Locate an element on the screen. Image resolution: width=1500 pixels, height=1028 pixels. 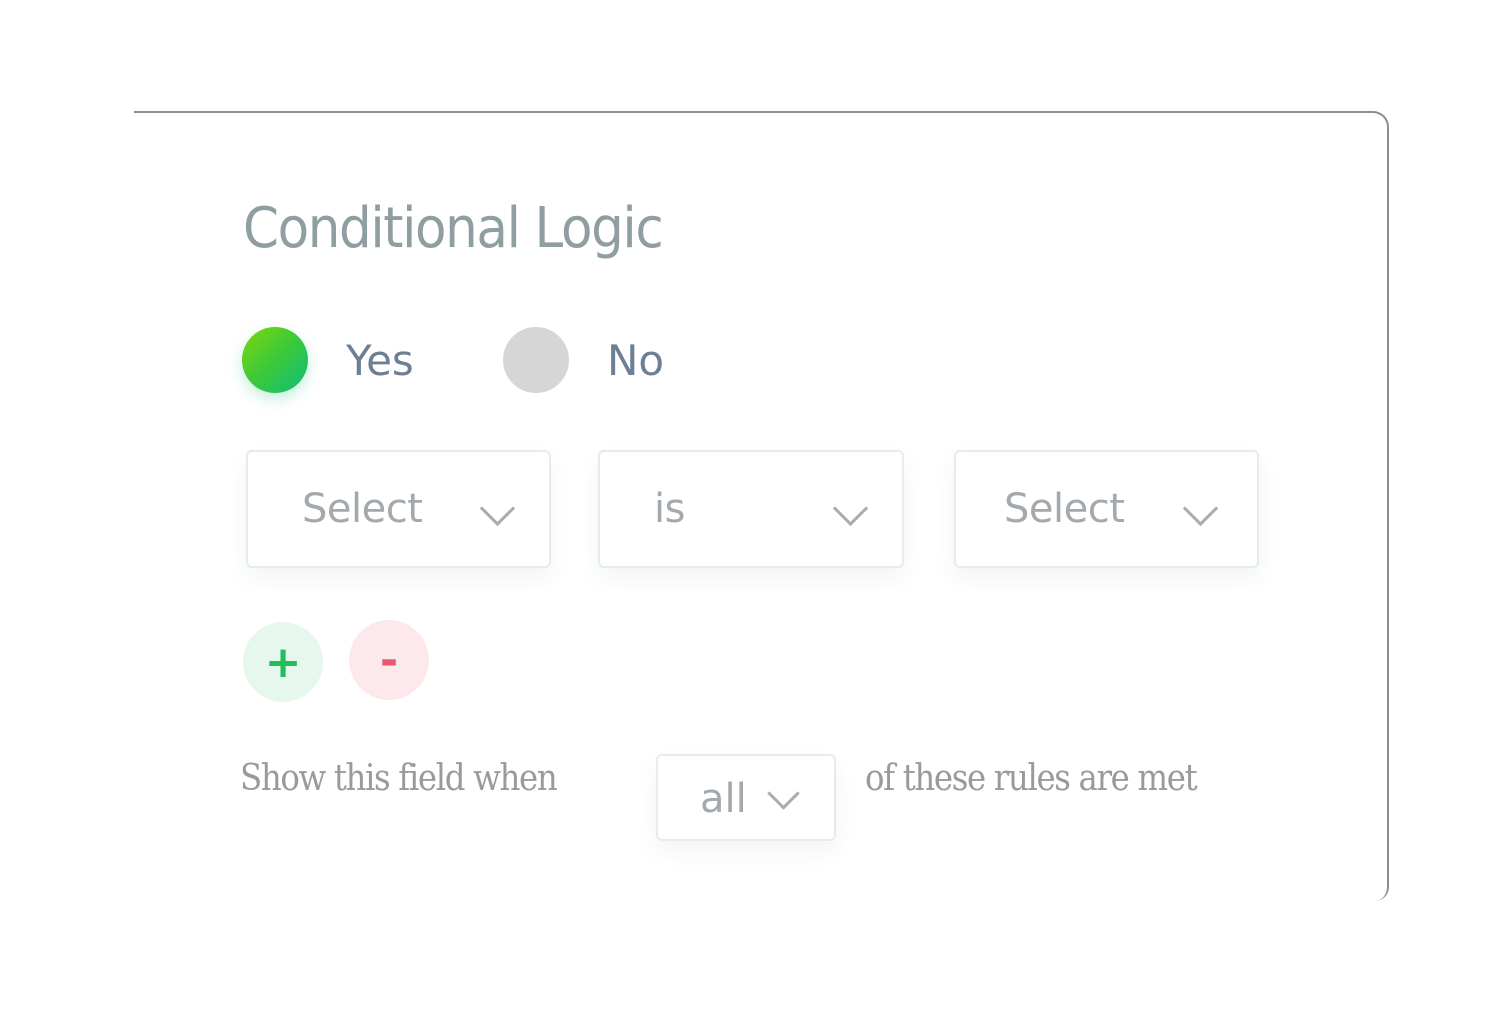
radio-no: No is located at coordinates (583, 360).